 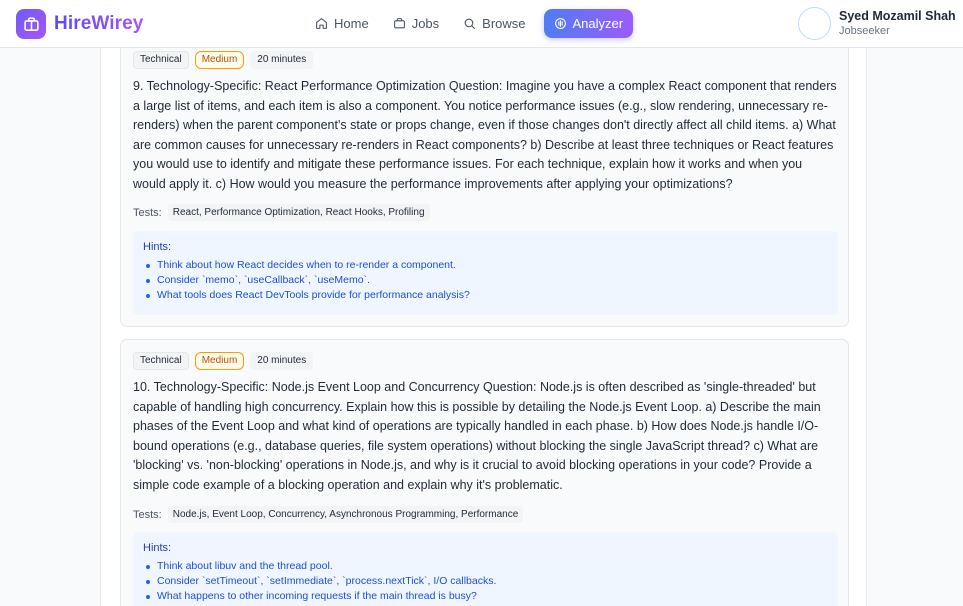 What do you see at coordinates (485, 566) in the screenshot?
I see `hint-item: Think about libuv and the thread pool.` at bounding box center [485, 566].